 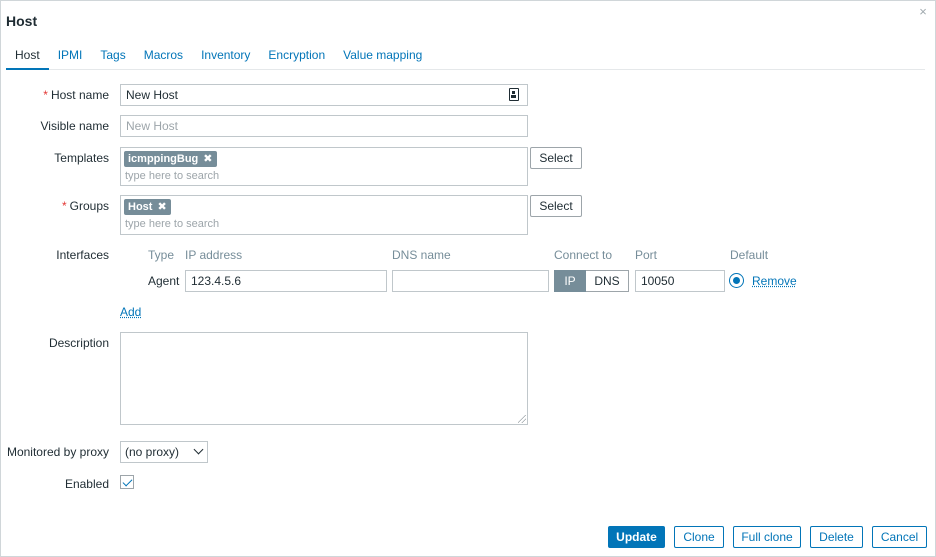 What do you see at coordinates (324, 126) in the screenshot?
I see `visible-name-input: New Host` at bounding box center [324, 126].